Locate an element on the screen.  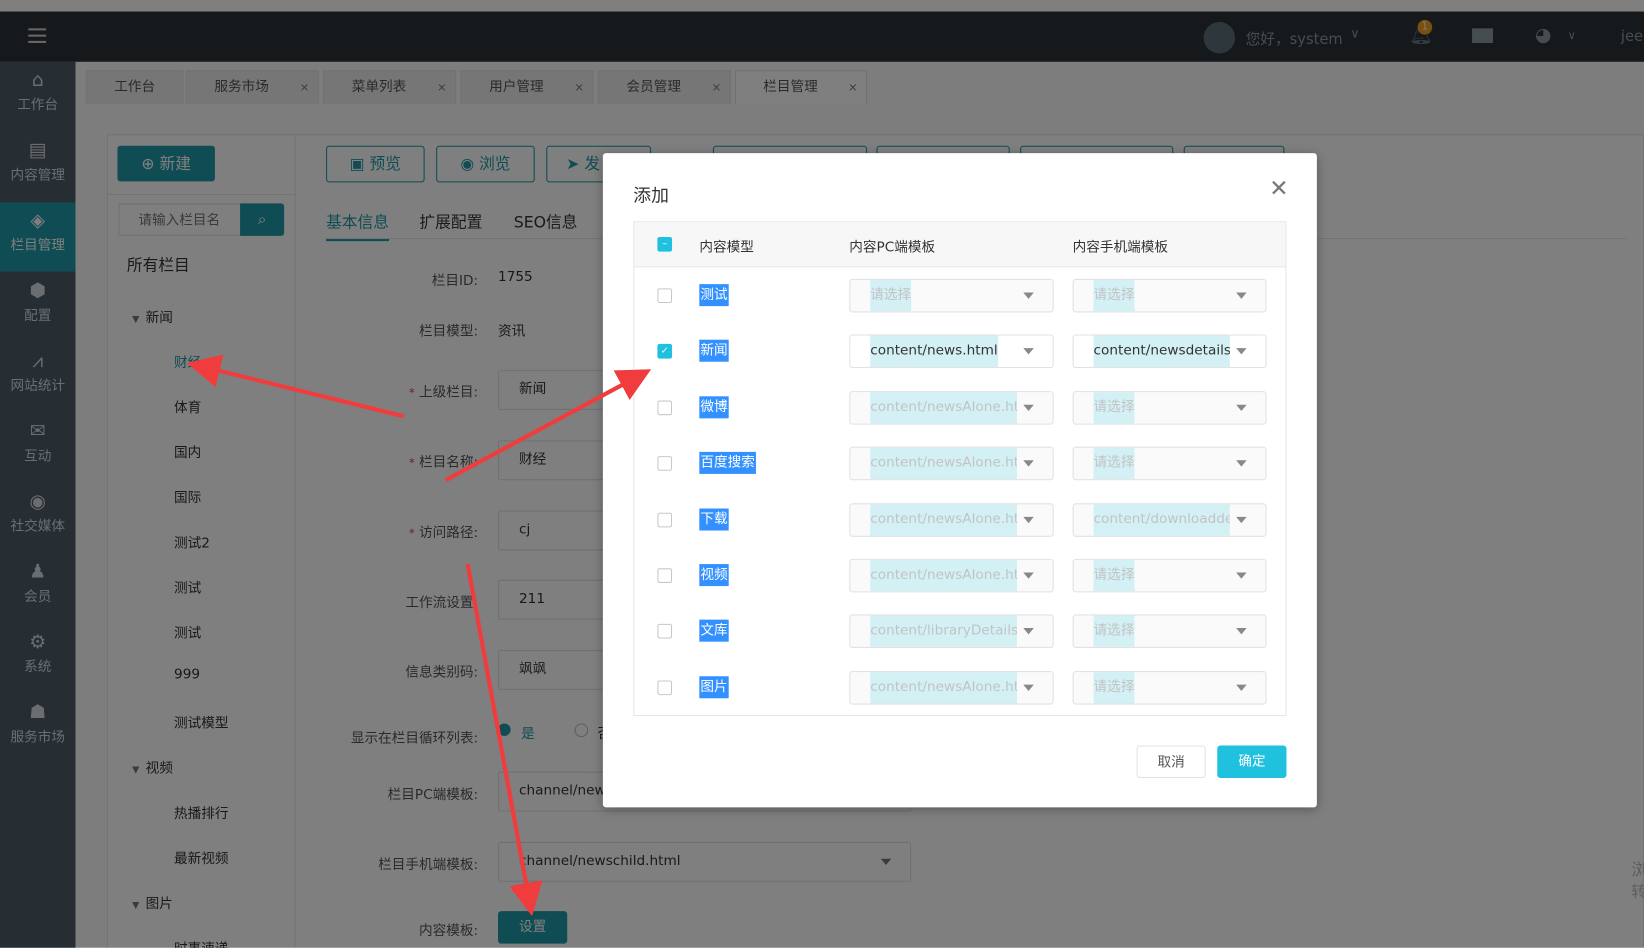
arrow-to-checkbox is located at coordinates (548, 426).